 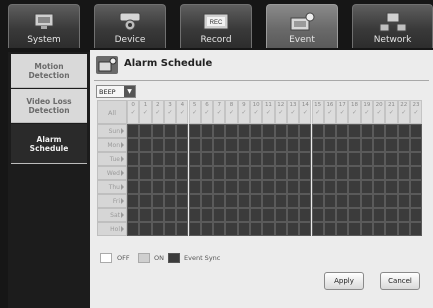 What do you see at coordinates (49, 71) in the screenshot?
I see `sidebar-item-motion-detection: Motion Detection` at bounding box center [49, 71].